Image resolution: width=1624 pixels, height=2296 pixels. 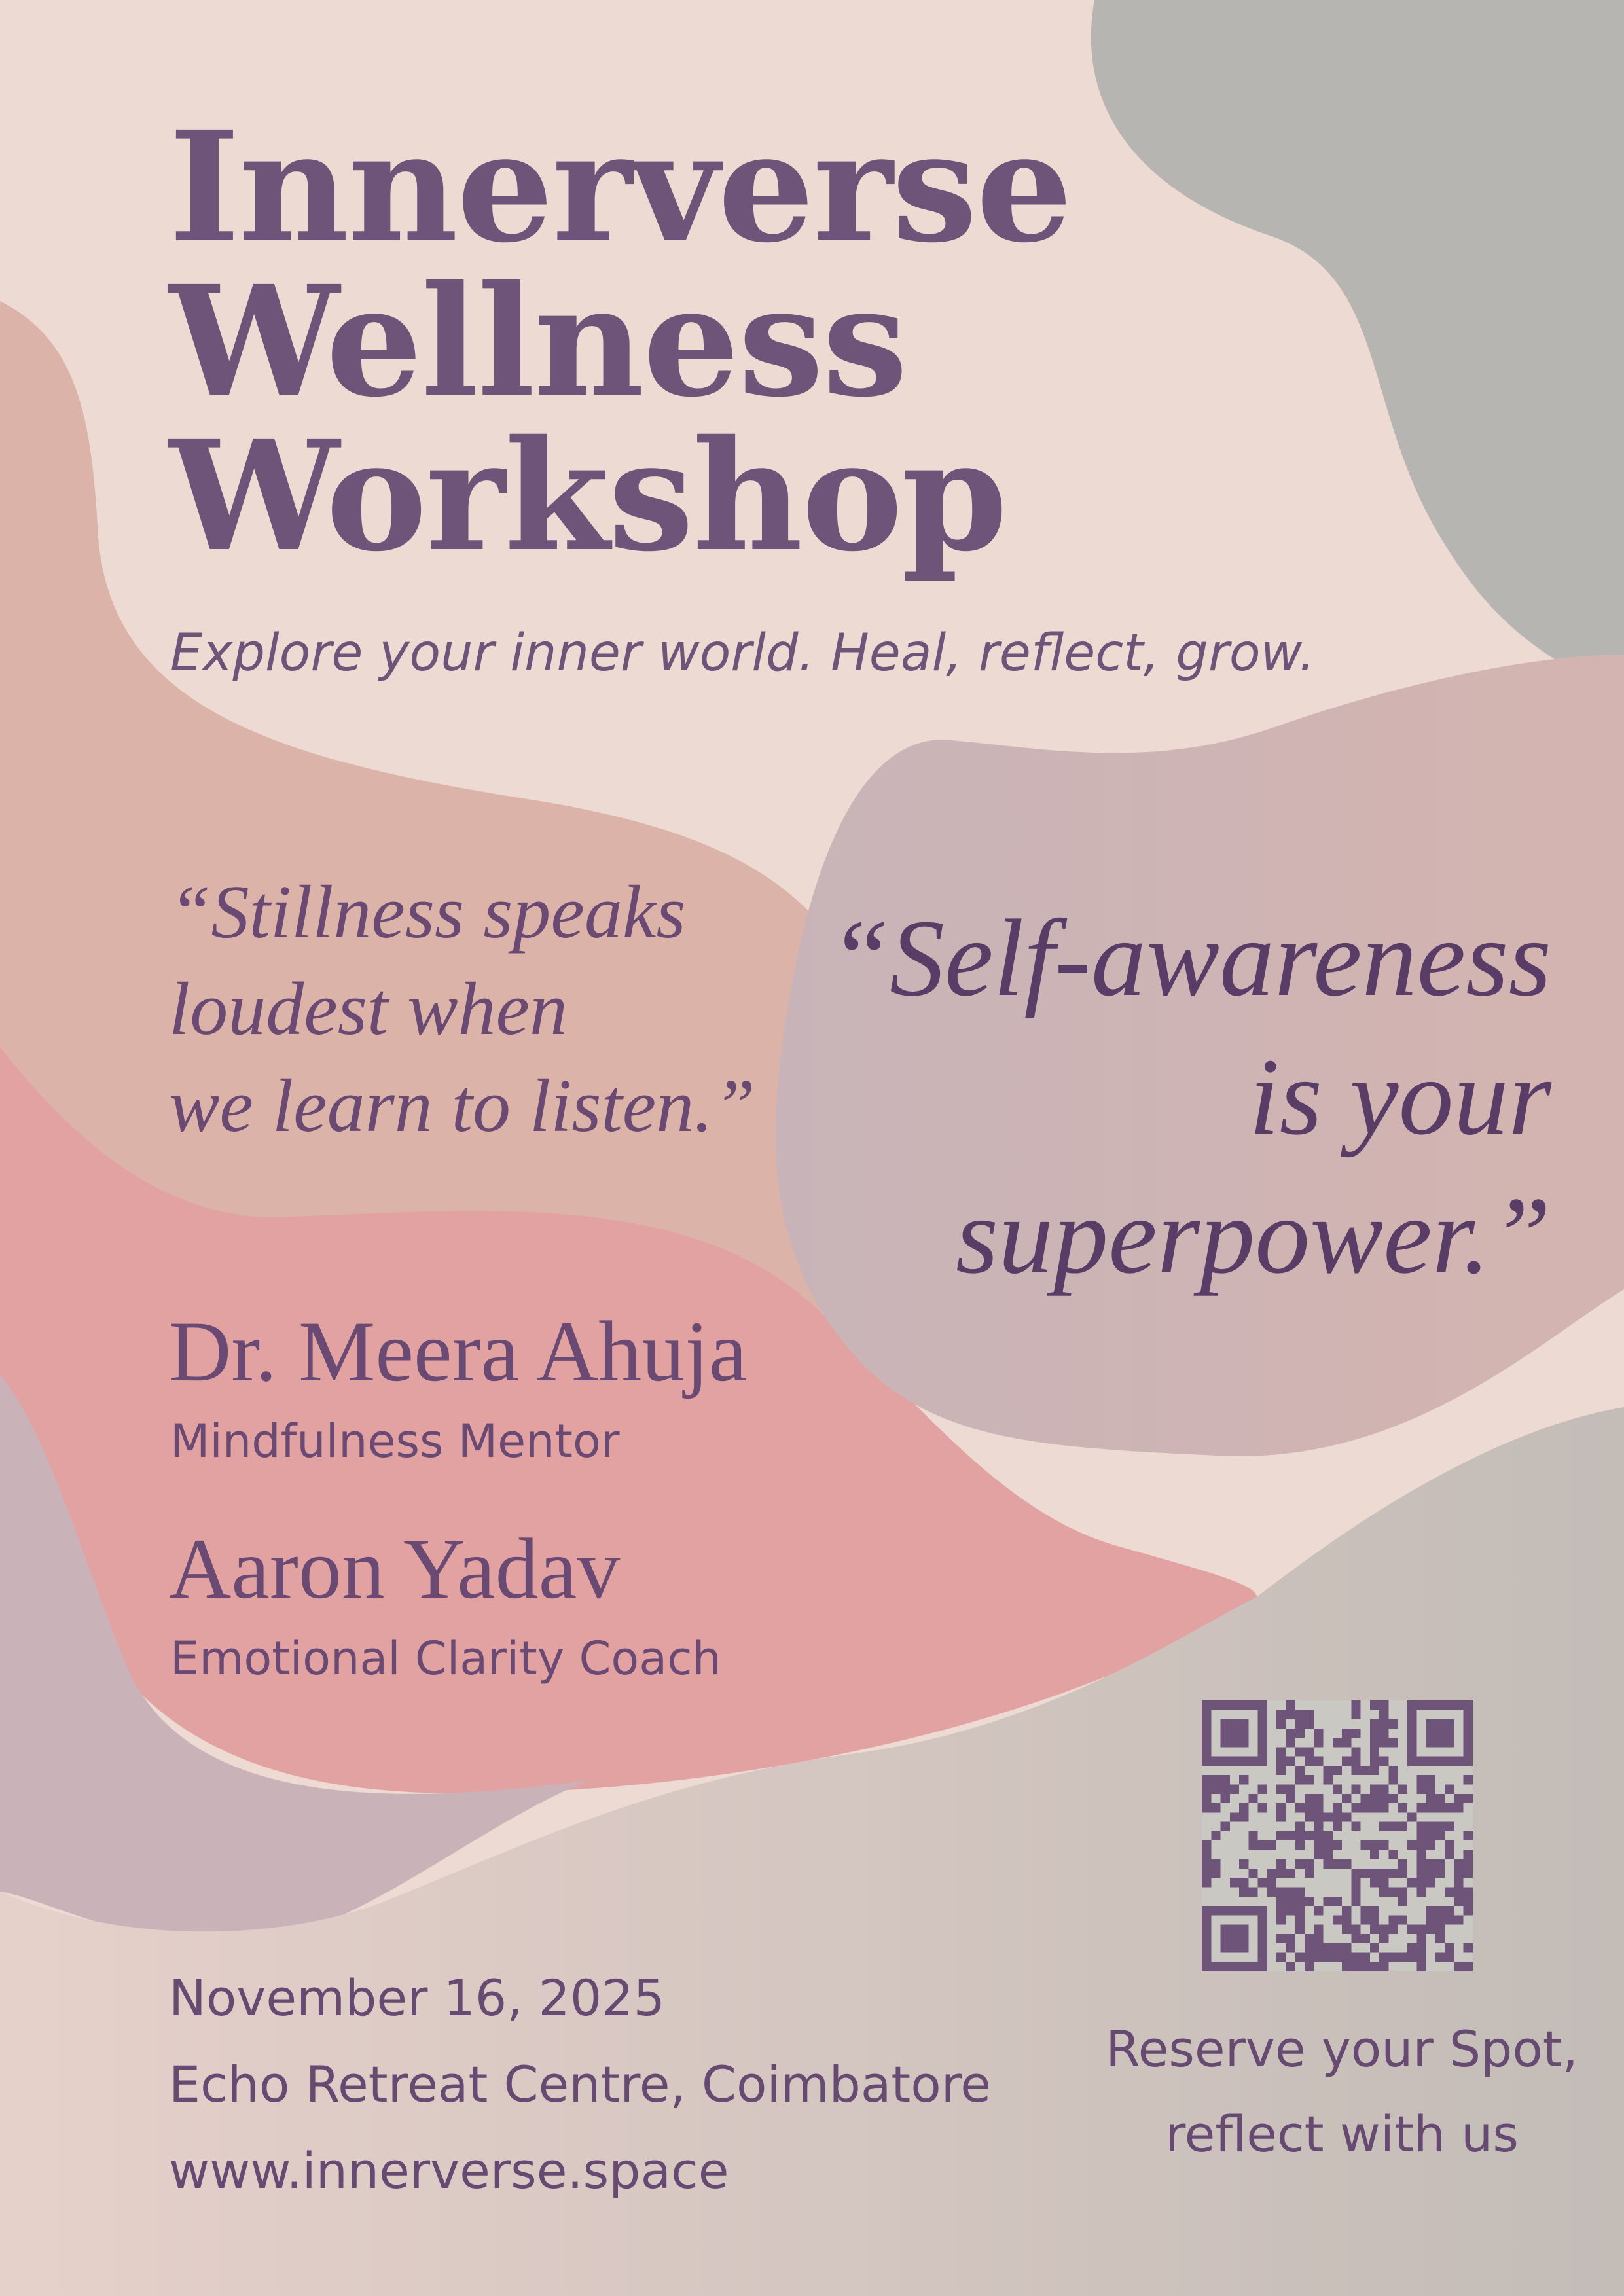 I want to click on workshop-title: Innerverse Wellness Workshop, so click(x=660, y=341).